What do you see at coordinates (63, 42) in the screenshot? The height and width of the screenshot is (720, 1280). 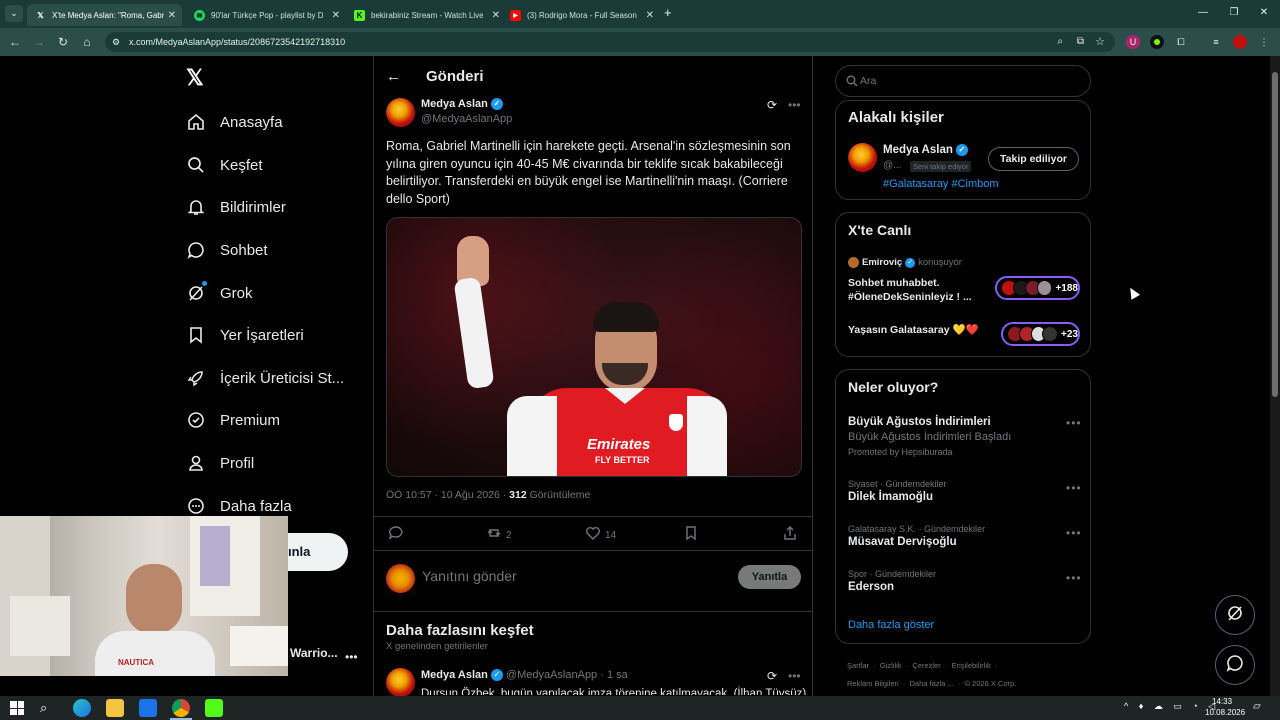 I see `reload-button: ↻` at bounding box center [63, 42].